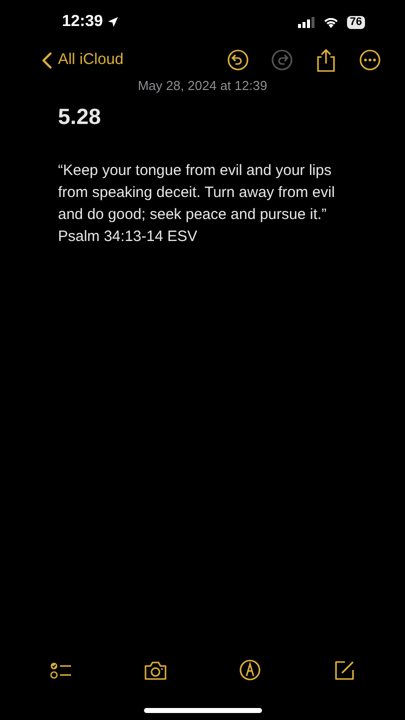 This screenshot has height=720, width=405. I want to click on note-date: May 28, 2024 at 12:39, so click(202, 86).